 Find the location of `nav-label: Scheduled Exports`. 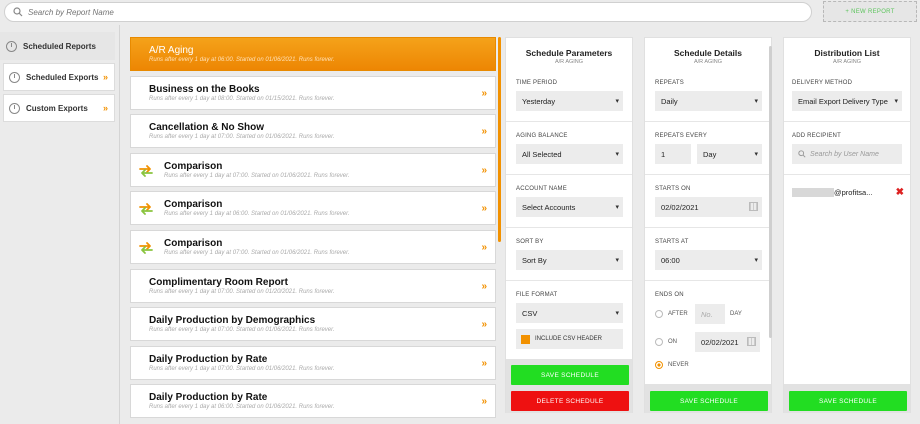

nav-label: Scheduled Exports is located at coordinates (62, 77).